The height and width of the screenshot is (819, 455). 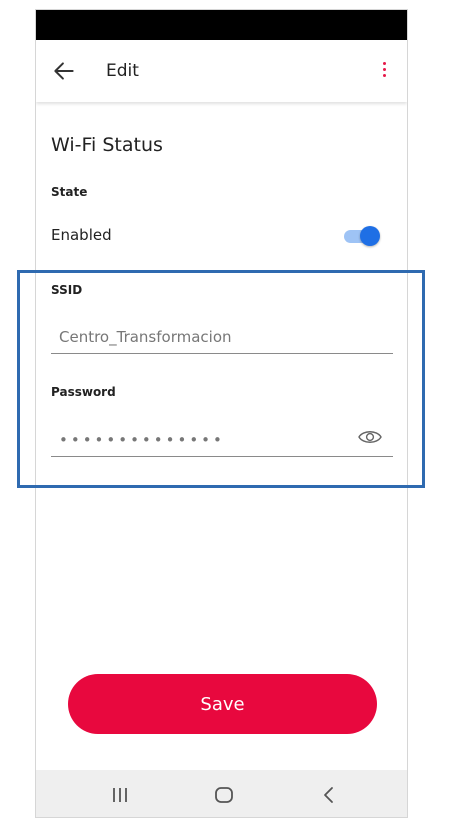 I want to click on section-title: Wi-Fi Status, so click(x=107, y=145).